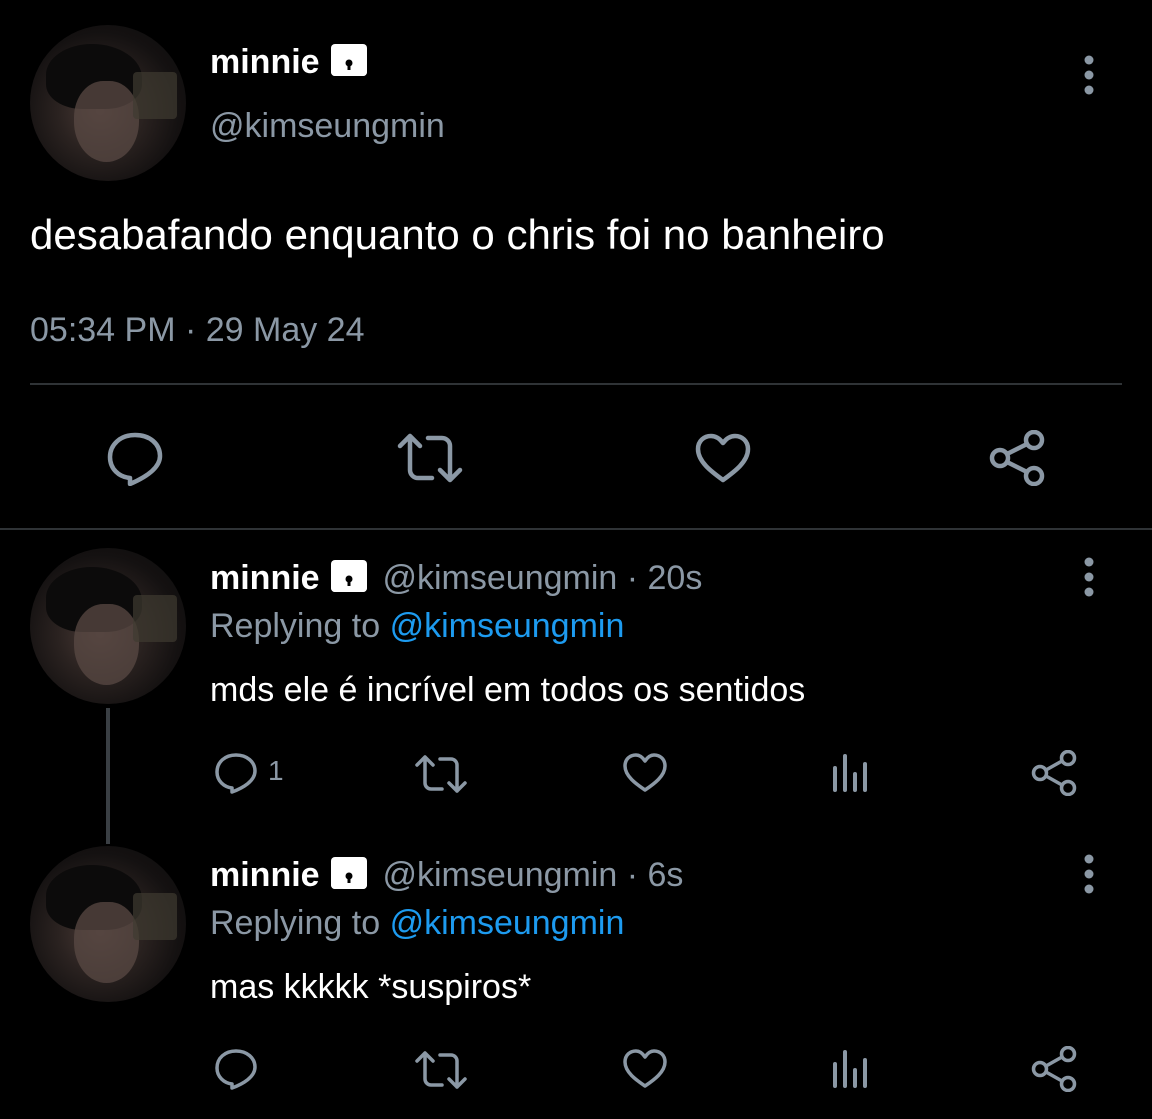 The width and height of the screenshot is (1152, 1119). What do you see at coordinates (108, 776) in the screenshot?
I see `thread-line` at bounding box center [108, 776].